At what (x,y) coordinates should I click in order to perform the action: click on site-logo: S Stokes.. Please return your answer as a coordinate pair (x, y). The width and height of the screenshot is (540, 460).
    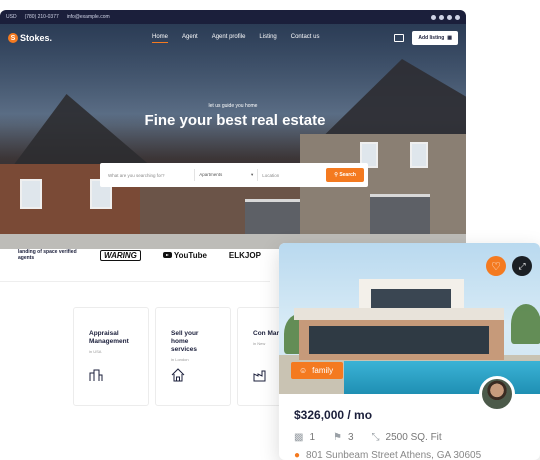
    Looking at the image, I should click on (30, 38).